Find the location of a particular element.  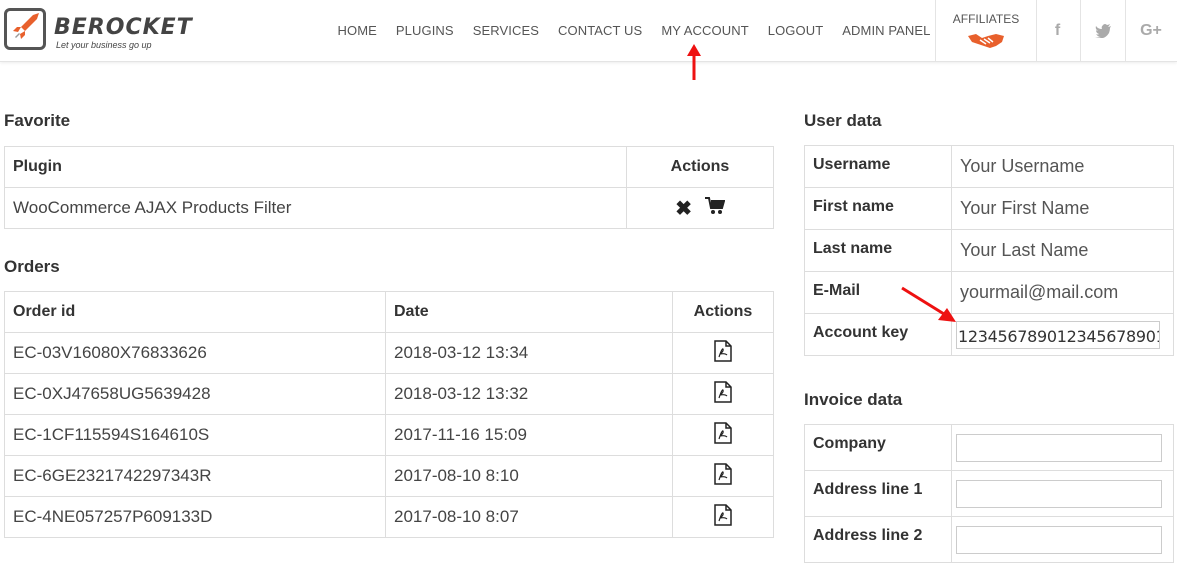

annotation-arrow-up is located at coordinates (694, 62).